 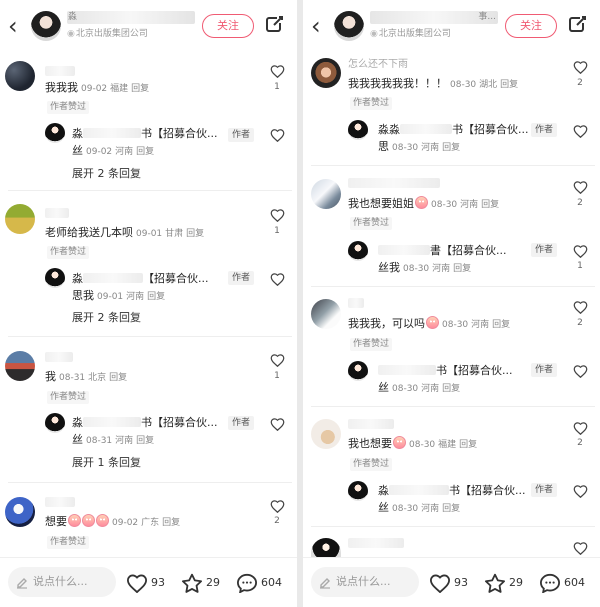 What do you see at coordinates (111, 34) in the screenshot?
I see `author-org-text: 北京出版集团公司` at bounding box center [111, 34].